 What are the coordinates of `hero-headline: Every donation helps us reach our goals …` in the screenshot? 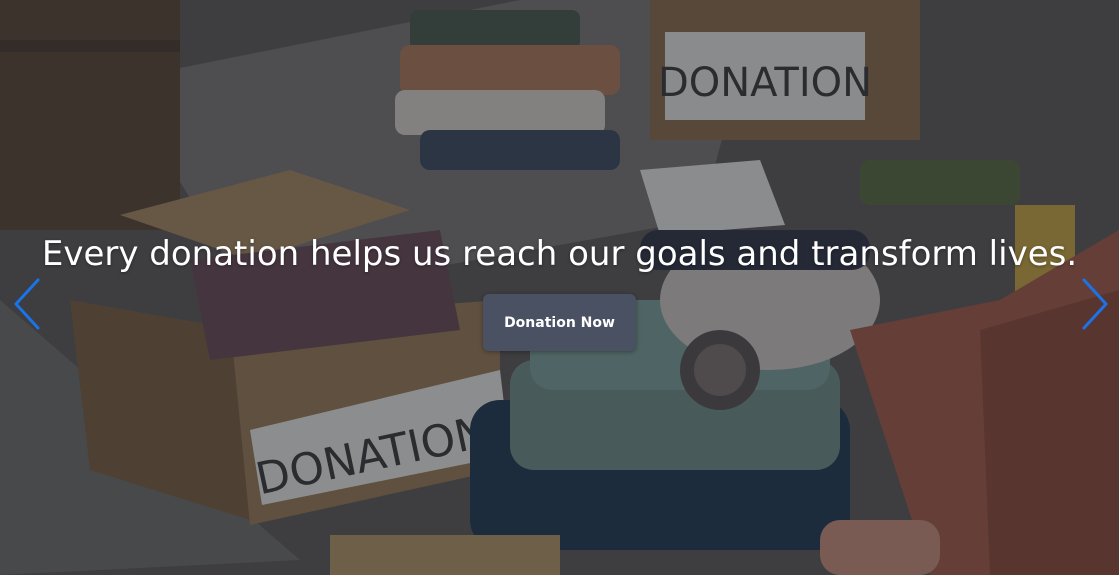 It's located at (559, 254).